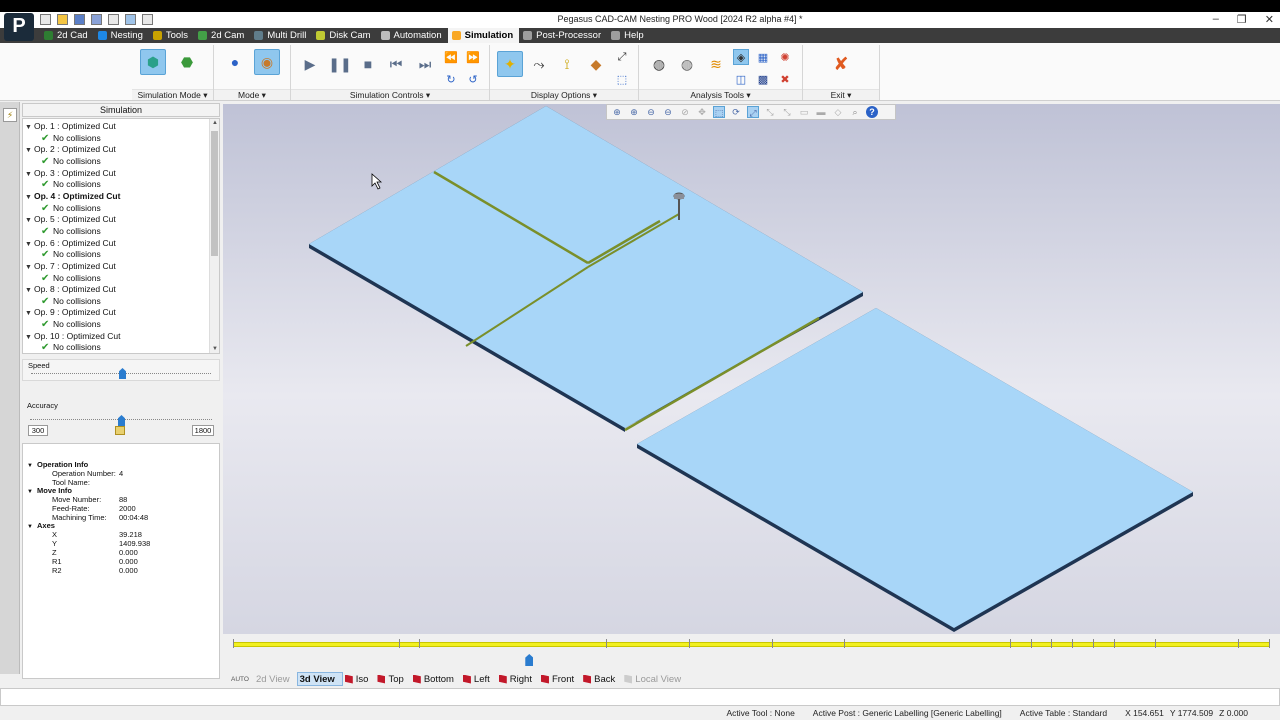 The image size is (1280, 720). I want to click on operation-item: ▼ Op. 1 : Optimized Cut, so click(70, 126).